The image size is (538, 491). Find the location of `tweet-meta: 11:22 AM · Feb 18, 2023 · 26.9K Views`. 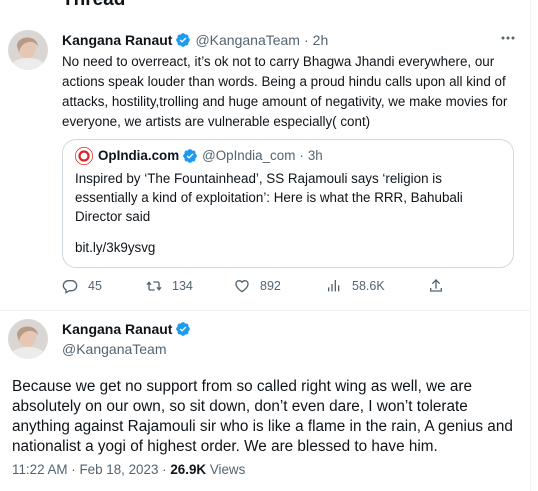

tweet-meta: 11:22 AM · Feb 18, 2023 · 26.9K Views is located at coordinates (128, 470).